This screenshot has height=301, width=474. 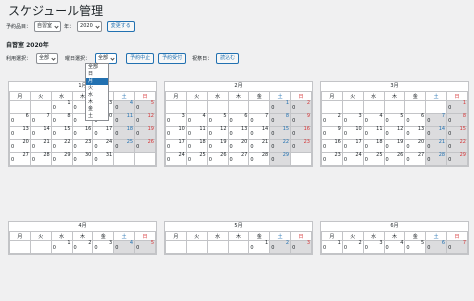 What do you see at coordinates (172, 58) in the screenshot?
I see `resume-button: 予約受付` at bounding box center [172, 58].